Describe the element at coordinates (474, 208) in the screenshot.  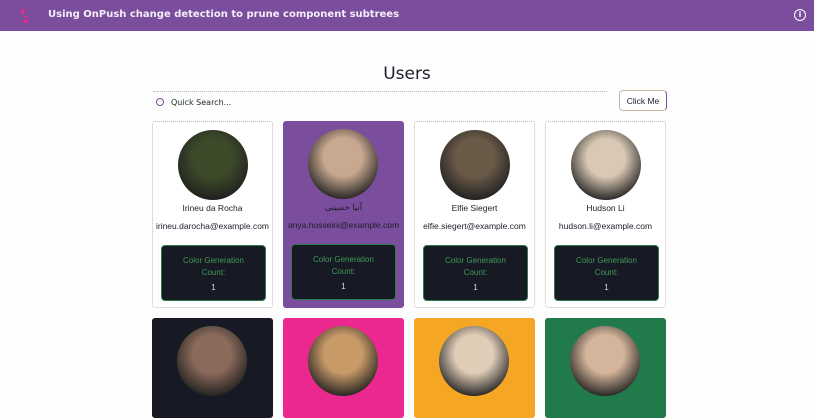
I see `user-name: Elfie Siegert` at that location.